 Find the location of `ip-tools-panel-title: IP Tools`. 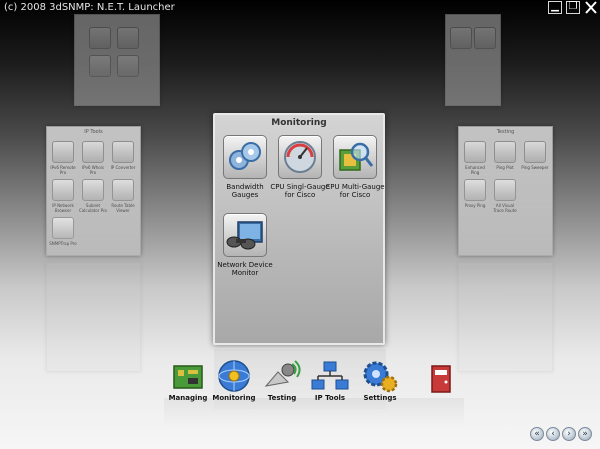

ip-tools-panel-title: IP Tools is located at coordinates (93, 132).